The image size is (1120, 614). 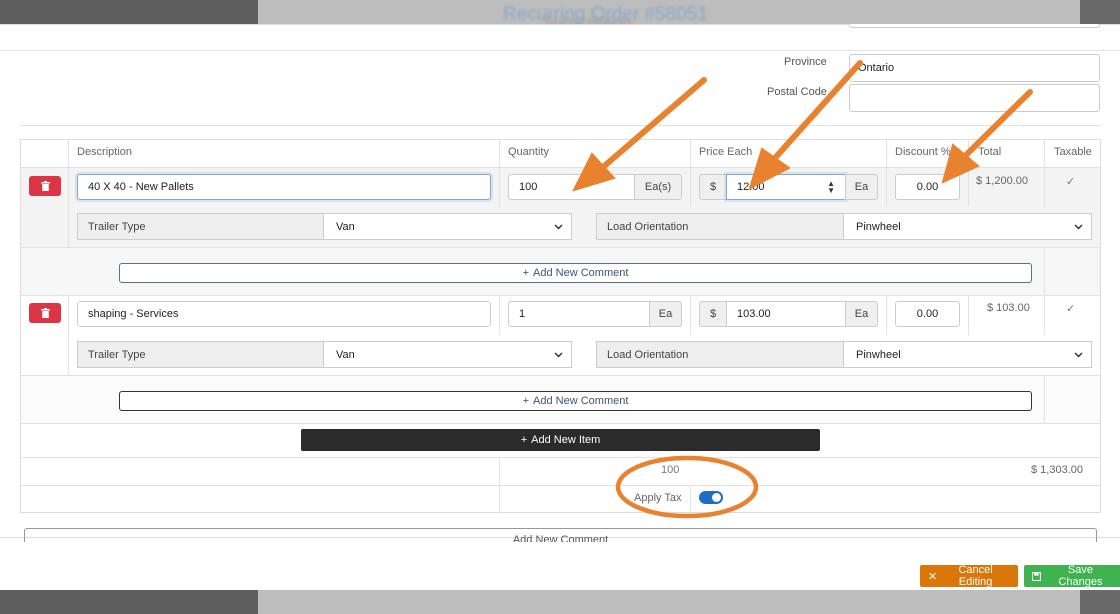 What do you see at coordinates (974, 26) in the screenshot?
I see `previous-address-field` at bounding box center [974, 26].